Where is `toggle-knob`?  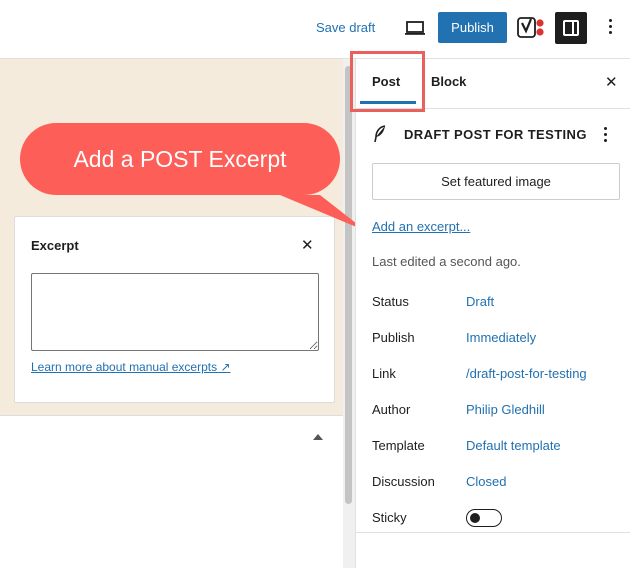 toggle-knob is located at coordinates (475, 518).